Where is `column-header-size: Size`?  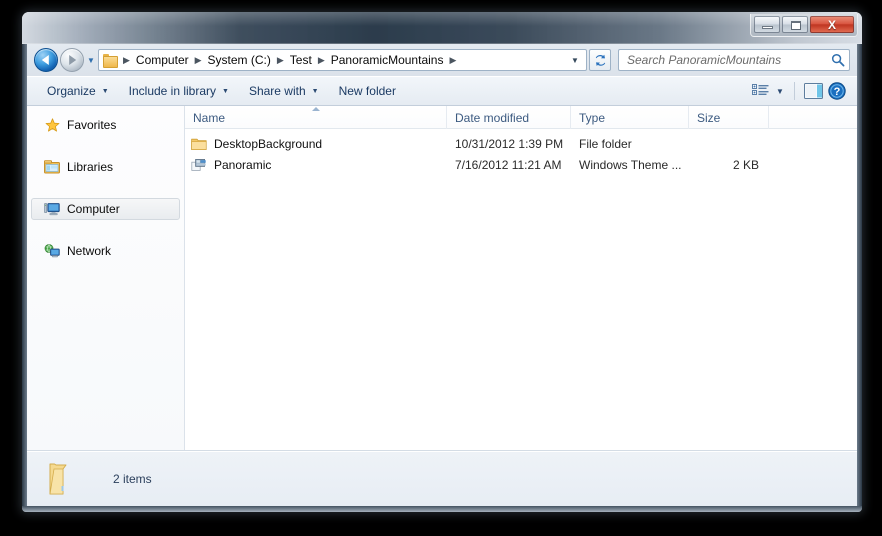
column-header-size: Size is located at coordinates (729, 117).